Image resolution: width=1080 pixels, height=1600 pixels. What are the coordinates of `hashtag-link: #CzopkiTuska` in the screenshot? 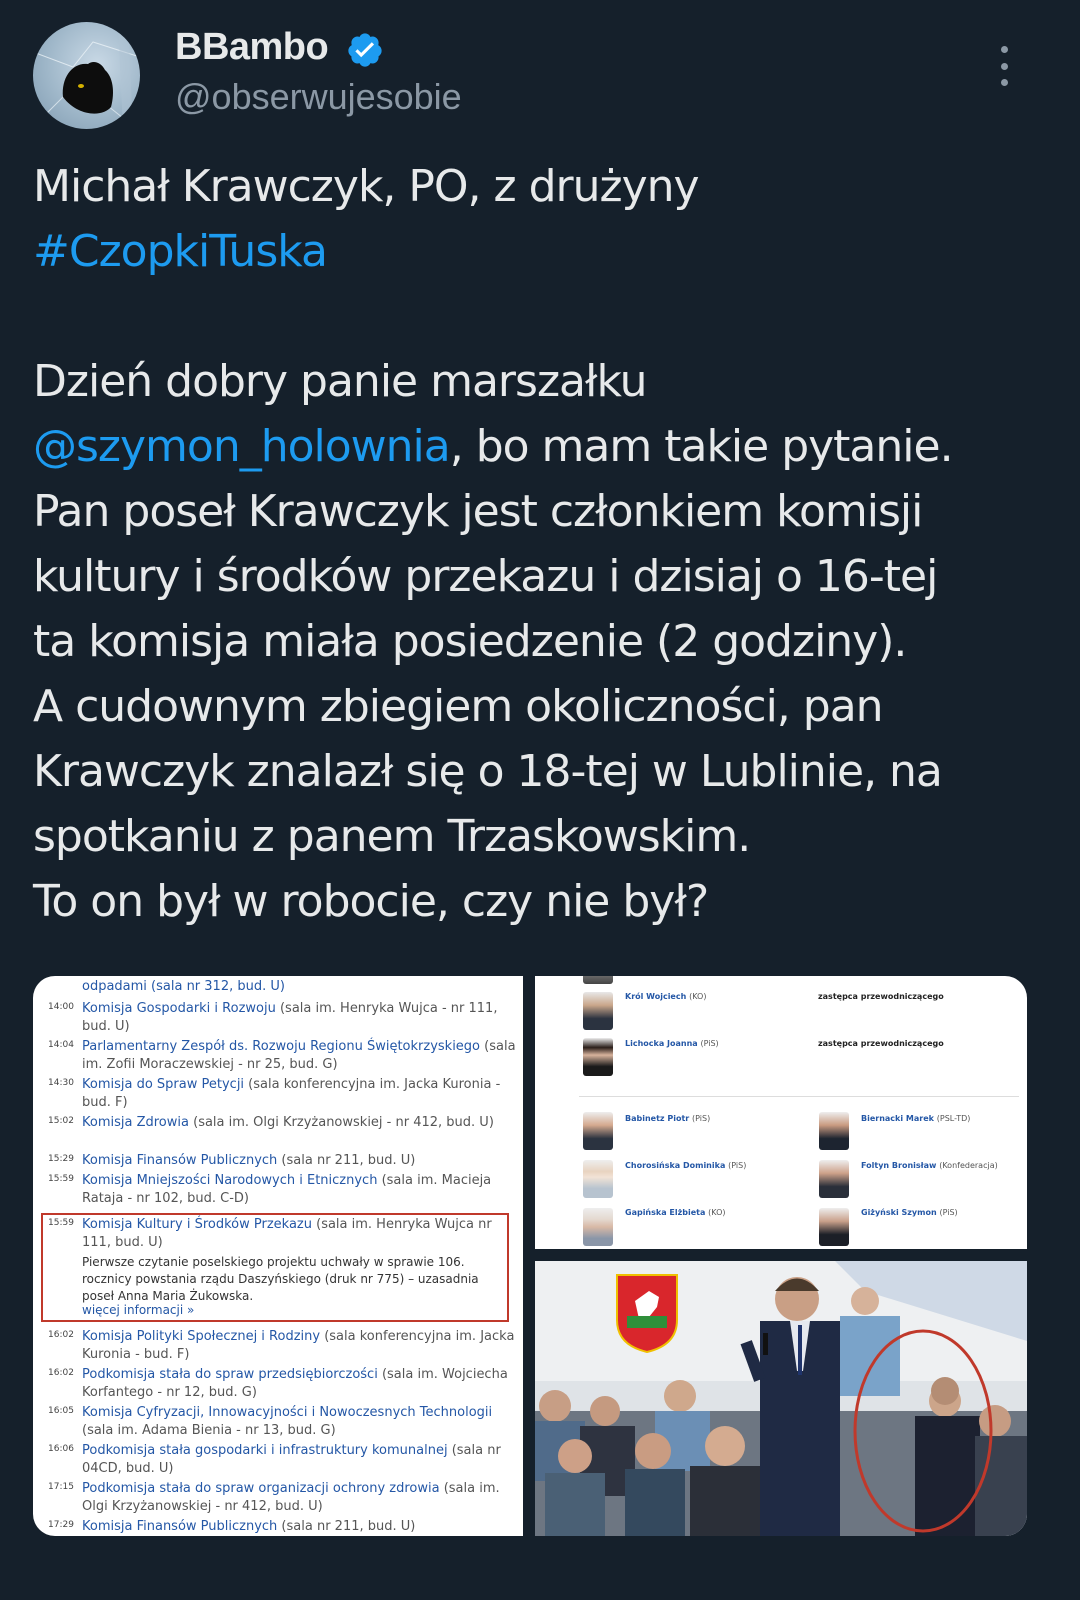 It's located at (538, 251).